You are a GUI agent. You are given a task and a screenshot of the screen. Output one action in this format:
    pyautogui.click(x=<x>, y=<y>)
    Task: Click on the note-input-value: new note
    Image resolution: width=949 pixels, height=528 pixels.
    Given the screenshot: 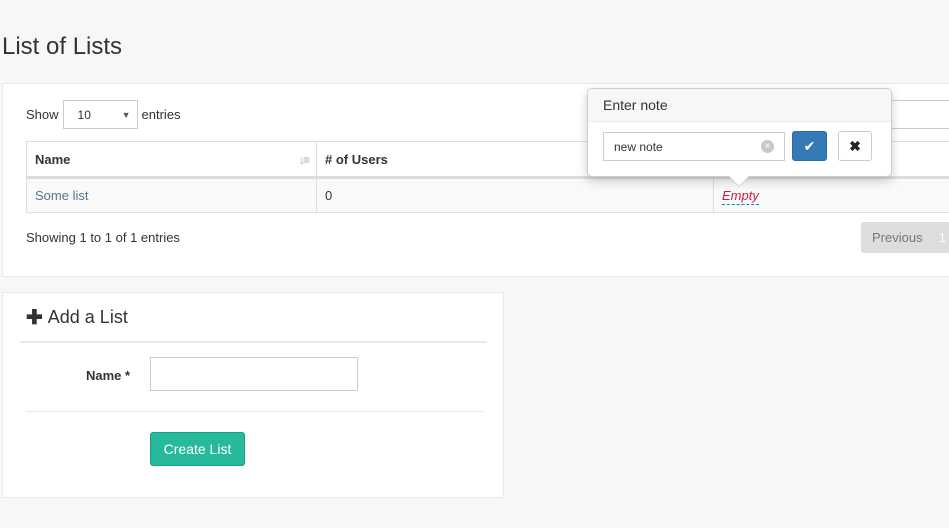 What is the action you would take?
    pyautogui.click(x=638, y=146)
    